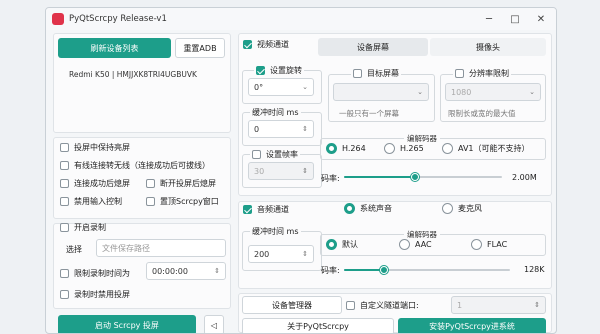  Describe the element at coordinates (350, 305) in the screenshot. I see `custom-tunnel-checkbox` at that location.